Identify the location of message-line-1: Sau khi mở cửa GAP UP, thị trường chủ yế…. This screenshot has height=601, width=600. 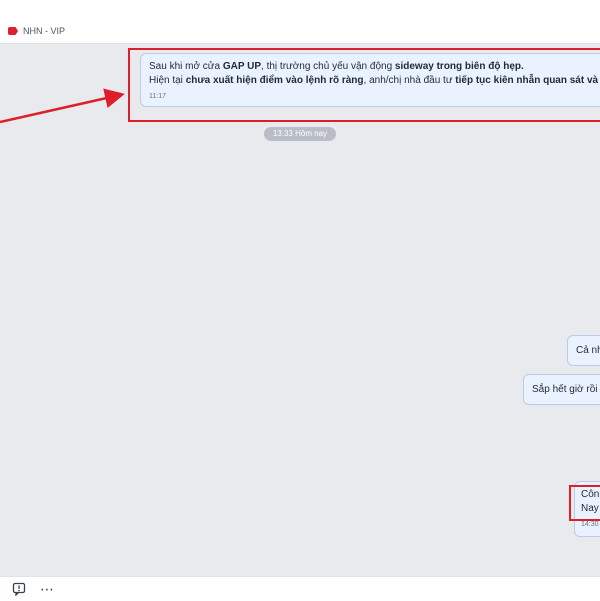
(336, 66).